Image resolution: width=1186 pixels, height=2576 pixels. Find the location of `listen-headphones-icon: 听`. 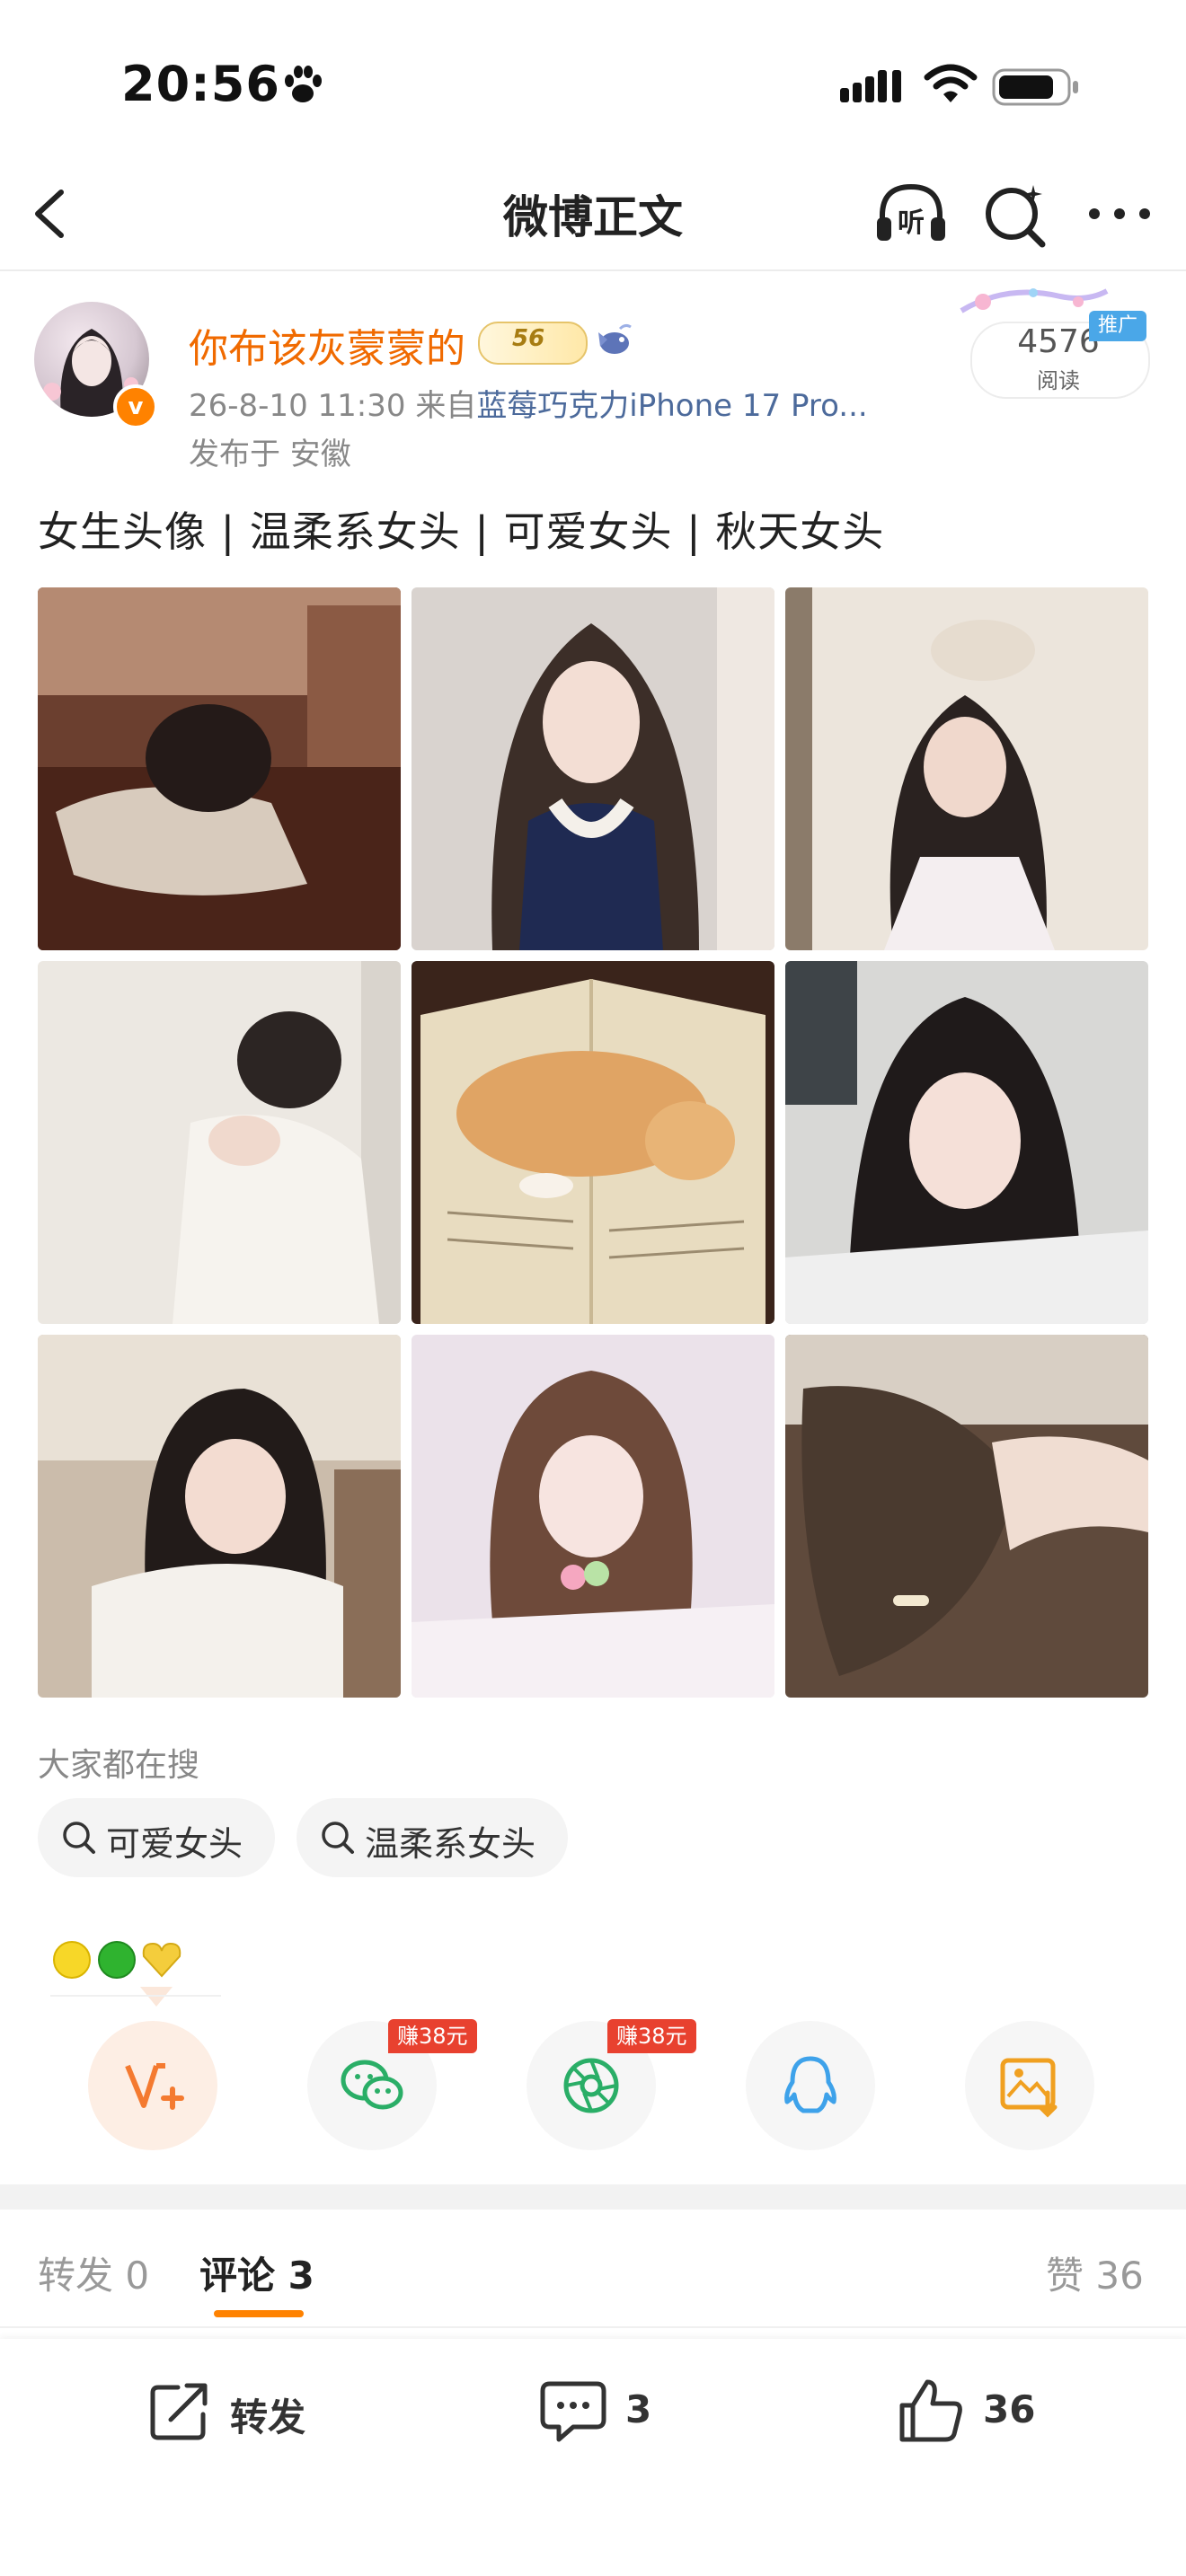

listen-headphones-icon: 听 is located at coordinates (911, 214).